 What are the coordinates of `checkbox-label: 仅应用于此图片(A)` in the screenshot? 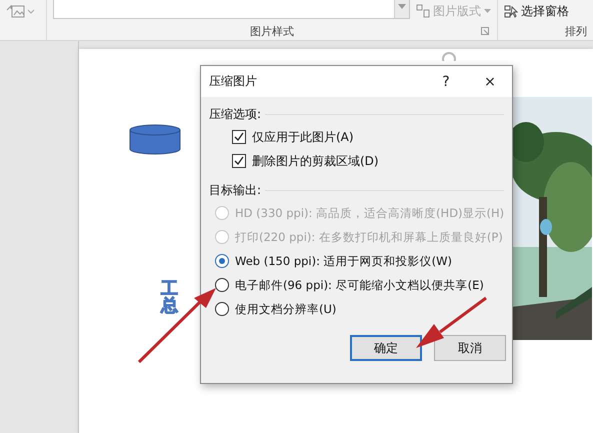 It's located at (303, 137).